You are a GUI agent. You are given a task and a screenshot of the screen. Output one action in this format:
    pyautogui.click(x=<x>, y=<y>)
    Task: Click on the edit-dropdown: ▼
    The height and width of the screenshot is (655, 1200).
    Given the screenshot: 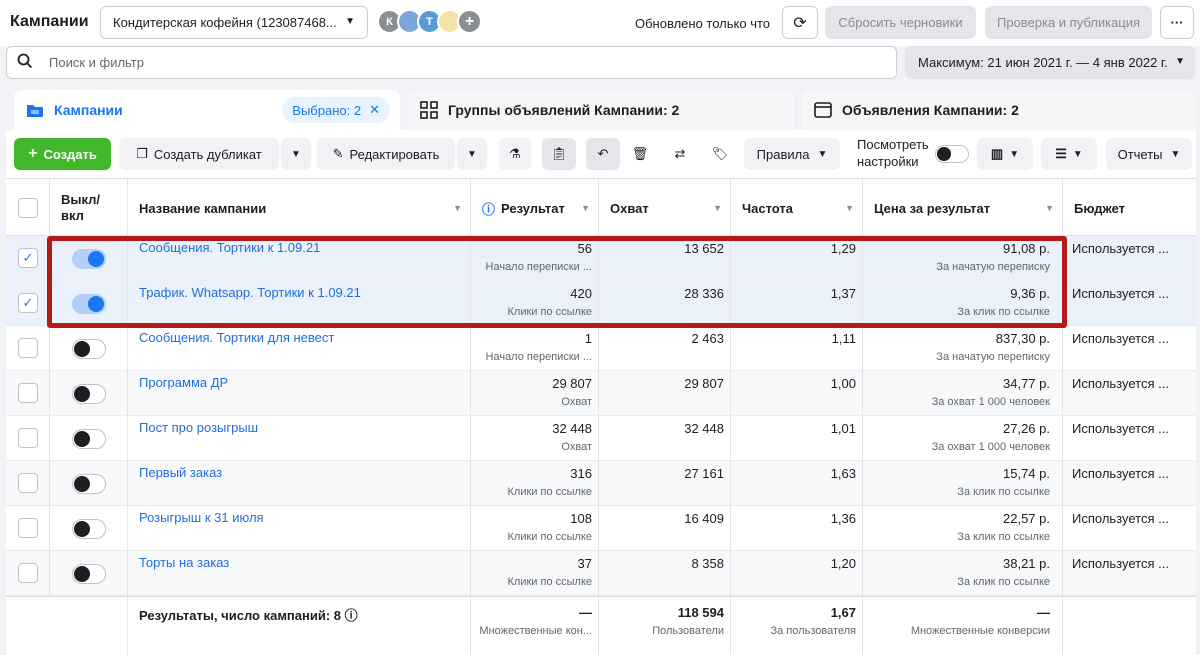 What is the action you would take?
    pyautogui.click(x=472, y=154)
    